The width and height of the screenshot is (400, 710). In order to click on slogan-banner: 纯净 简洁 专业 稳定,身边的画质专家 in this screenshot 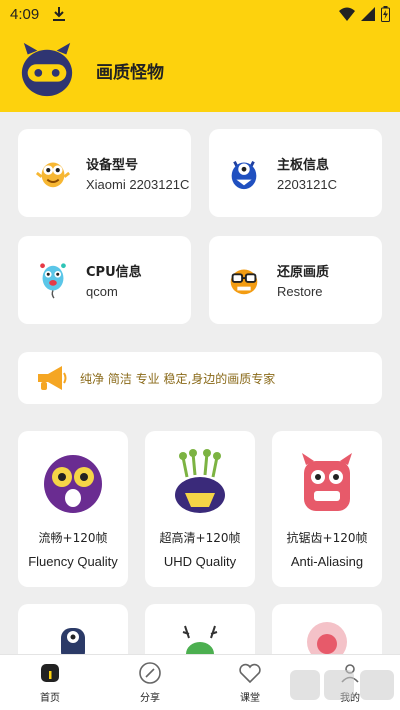, I will do `click(200, 378)`.